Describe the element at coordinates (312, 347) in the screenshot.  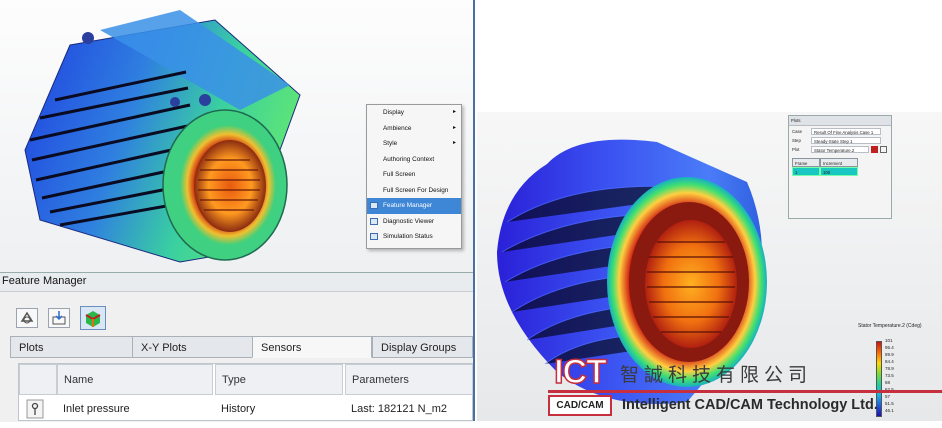
I see `tab-sensors: Sensors` at that location.